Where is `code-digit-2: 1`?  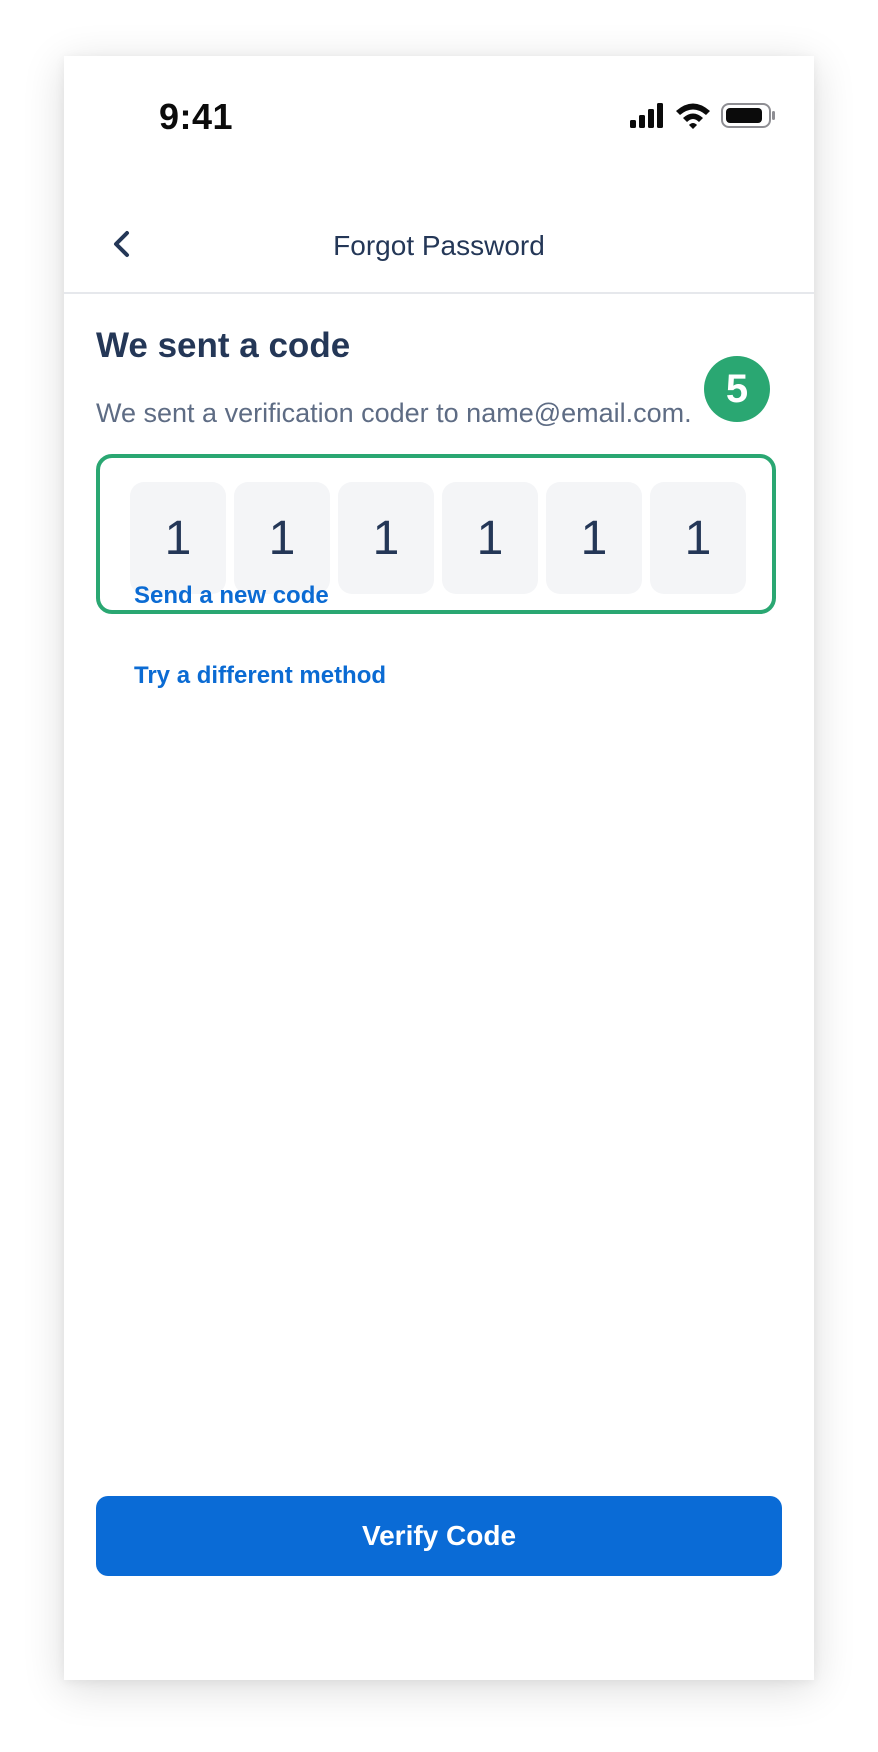 code-digit-2: 1 is located at coordinates (282, 538).